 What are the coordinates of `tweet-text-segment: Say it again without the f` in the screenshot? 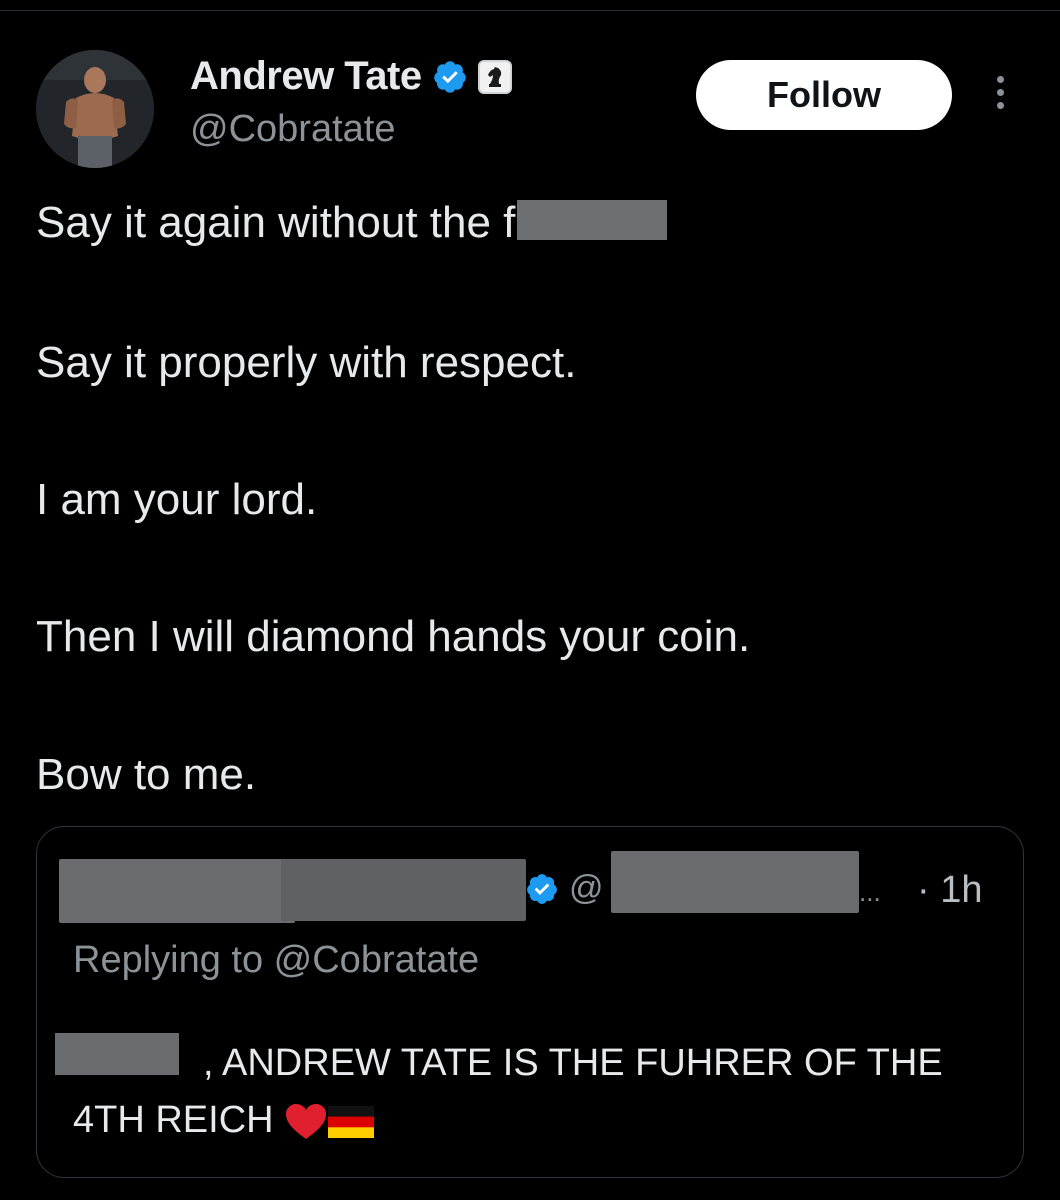 It's located at (276, 222).